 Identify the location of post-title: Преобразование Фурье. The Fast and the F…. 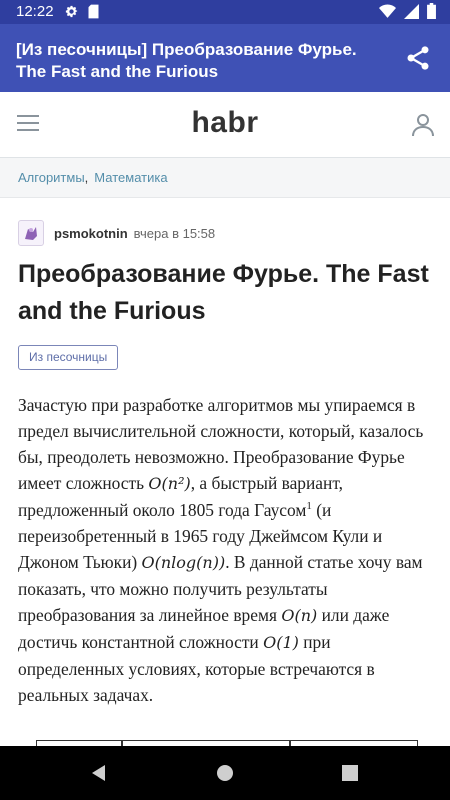
(223, 292).